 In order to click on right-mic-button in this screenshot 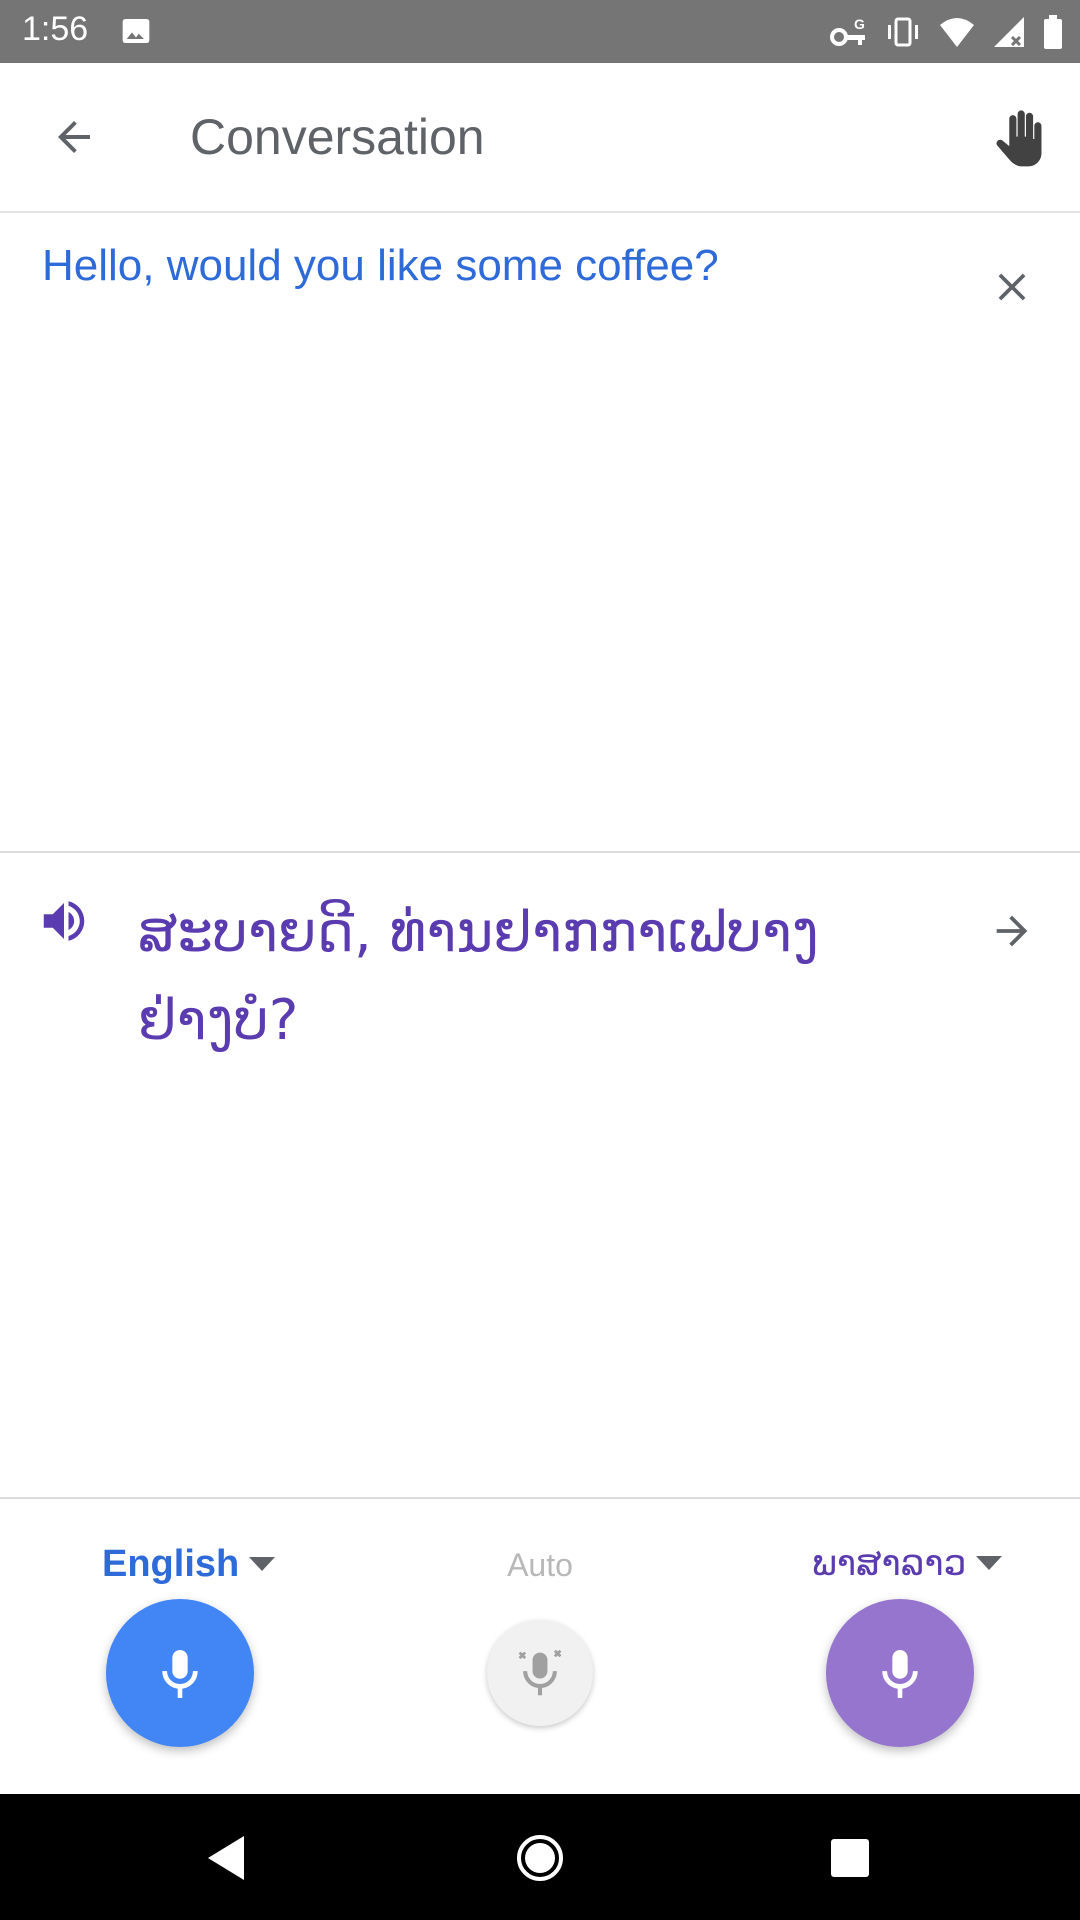, I will do `click(900, 1673)`.